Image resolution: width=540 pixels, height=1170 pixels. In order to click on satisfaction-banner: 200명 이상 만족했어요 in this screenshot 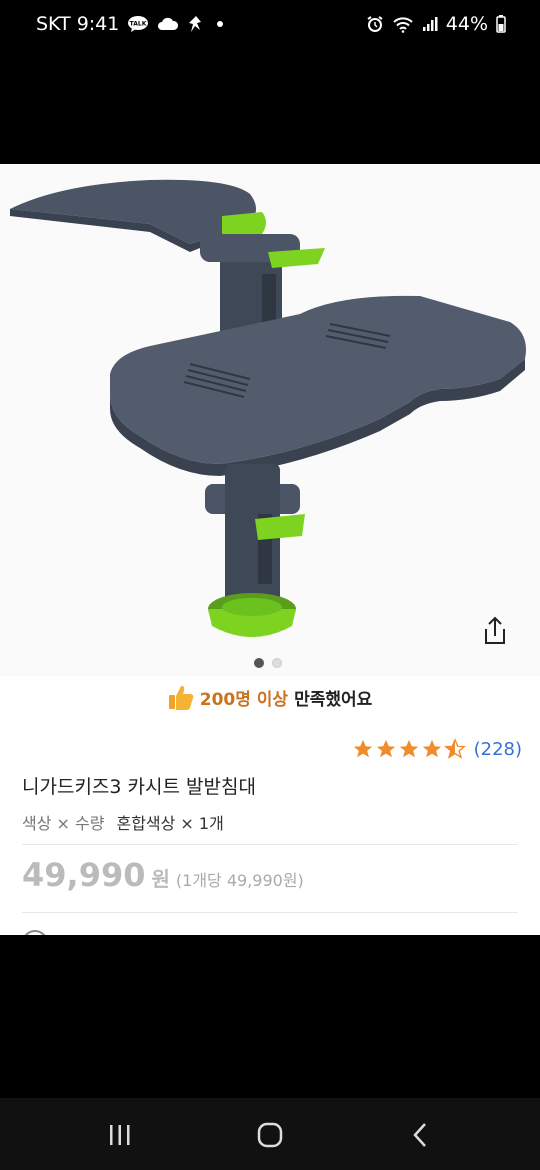, I will do `click(270, 697)`.